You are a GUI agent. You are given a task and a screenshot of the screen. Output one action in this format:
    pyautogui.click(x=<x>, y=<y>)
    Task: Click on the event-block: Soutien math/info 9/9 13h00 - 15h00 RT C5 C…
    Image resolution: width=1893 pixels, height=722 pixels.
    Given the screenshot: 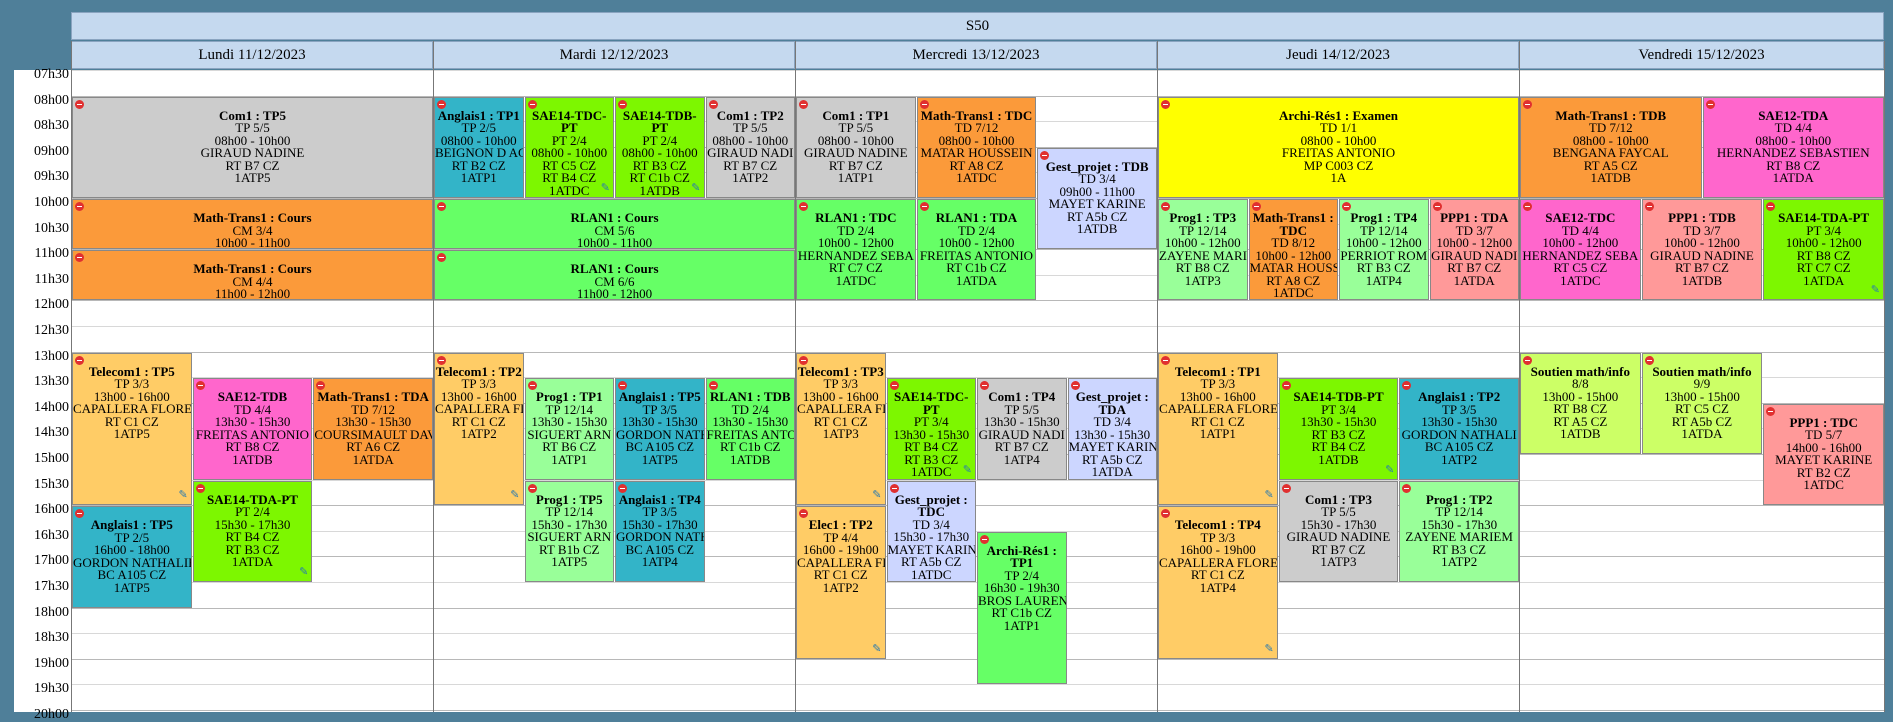 What is the action you would take?
    pyautogui.click(x=1702, y=403)
    